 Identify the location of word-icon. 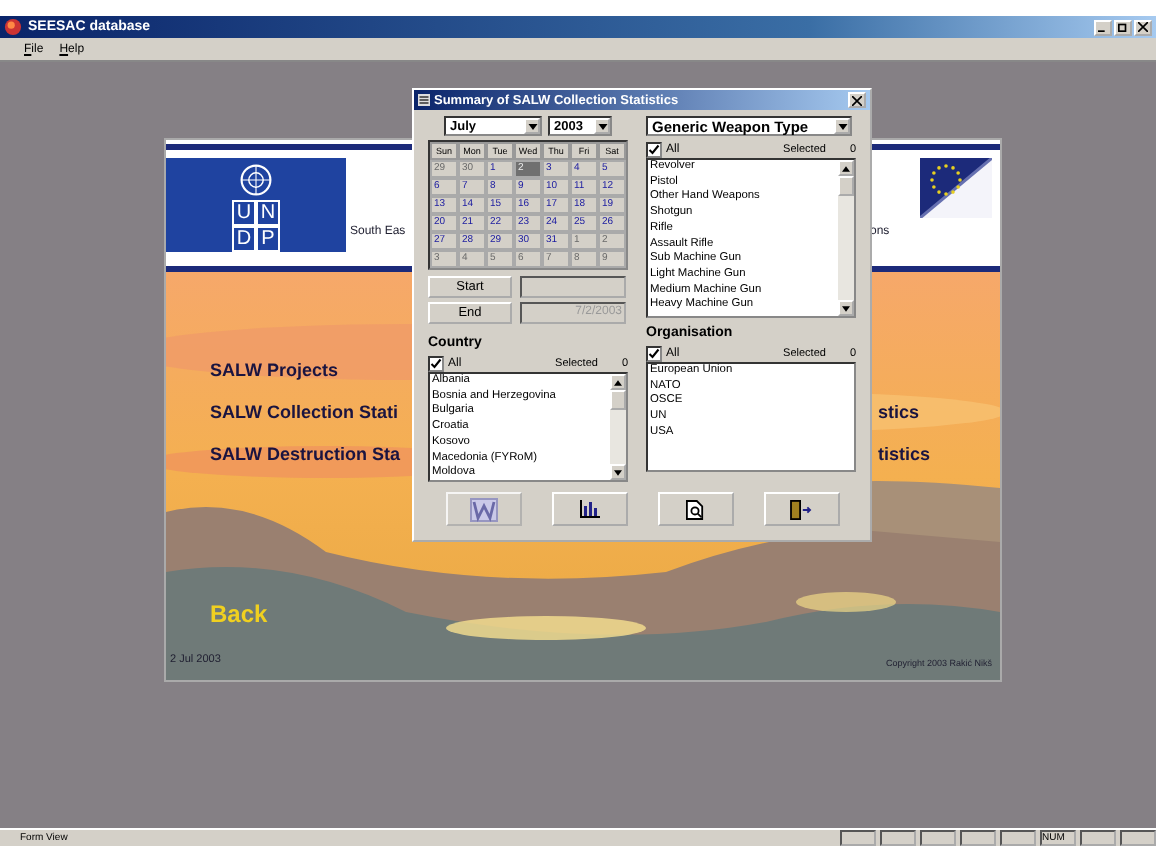
(483, 509).